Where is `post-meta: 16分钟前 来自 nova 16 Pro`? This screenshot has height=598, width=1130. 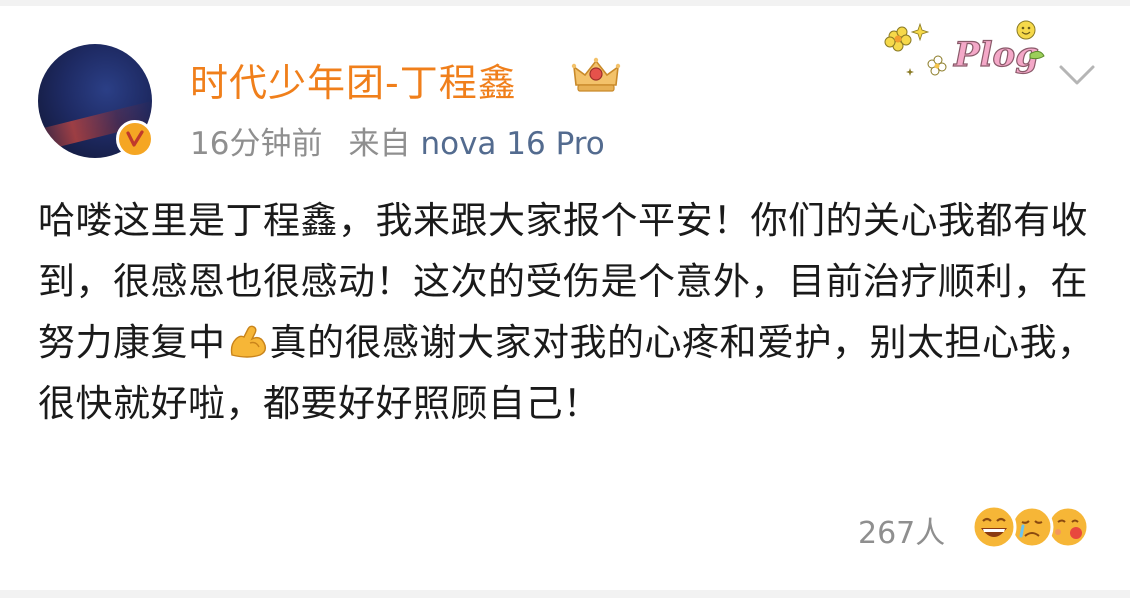
post-meta: 16分钟前 来自 nova 16 Pro is located at coordinates (397, 140).